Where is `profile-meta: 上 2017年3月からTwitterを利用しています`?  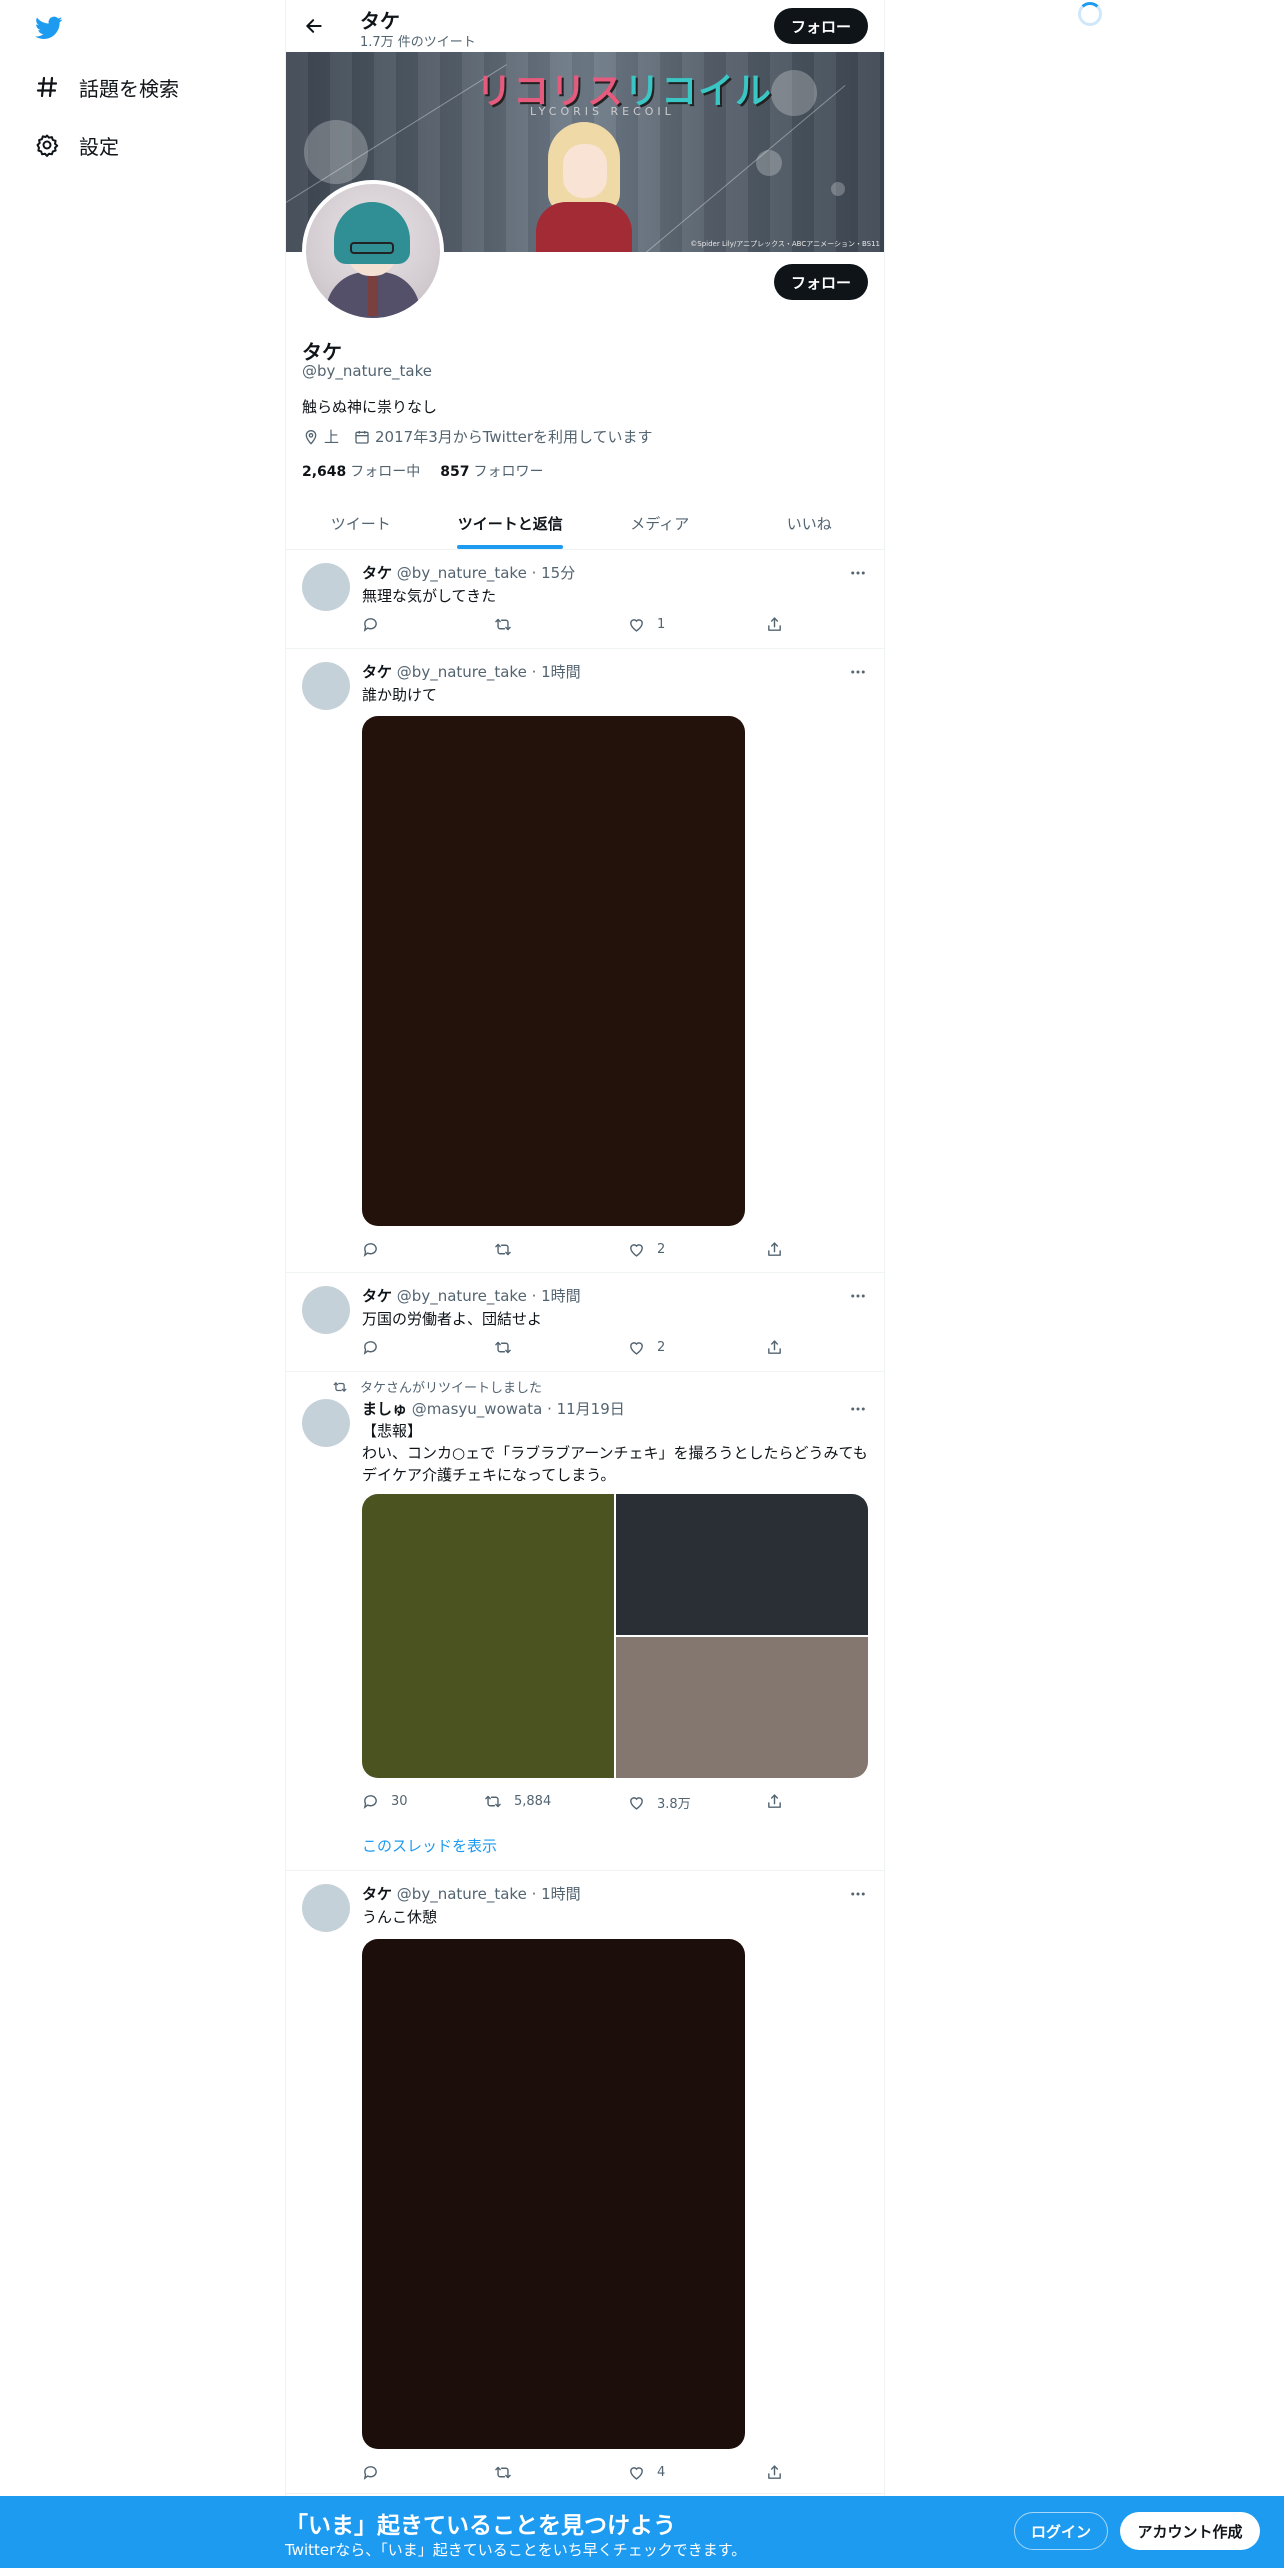 profile-meta: 上 2017年3月からTwitterを利用しています is located at coordinates (477, 436).